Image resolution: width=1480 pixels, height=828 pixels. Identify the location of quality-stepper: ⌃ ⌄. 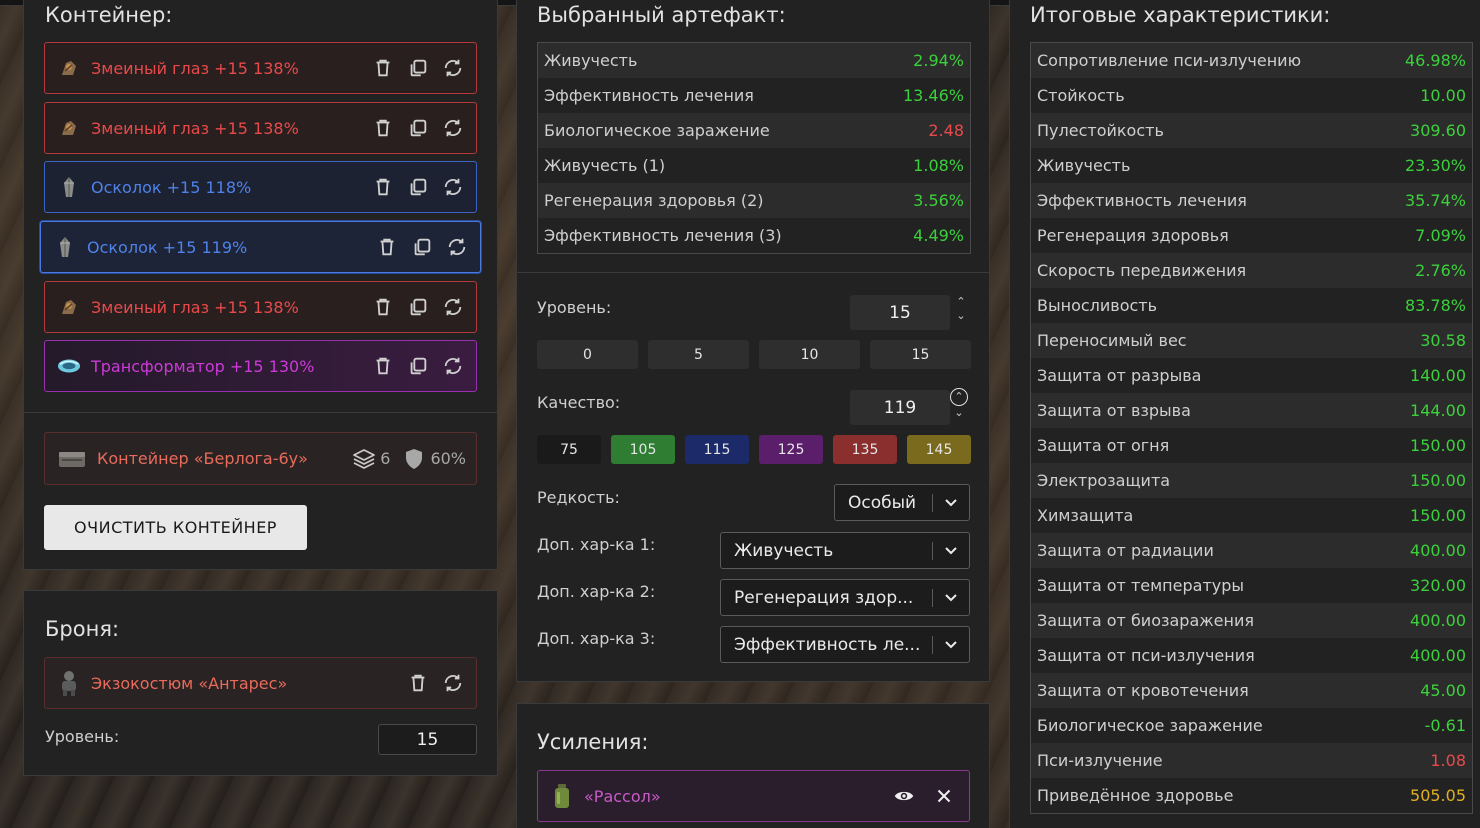
(959, 404).